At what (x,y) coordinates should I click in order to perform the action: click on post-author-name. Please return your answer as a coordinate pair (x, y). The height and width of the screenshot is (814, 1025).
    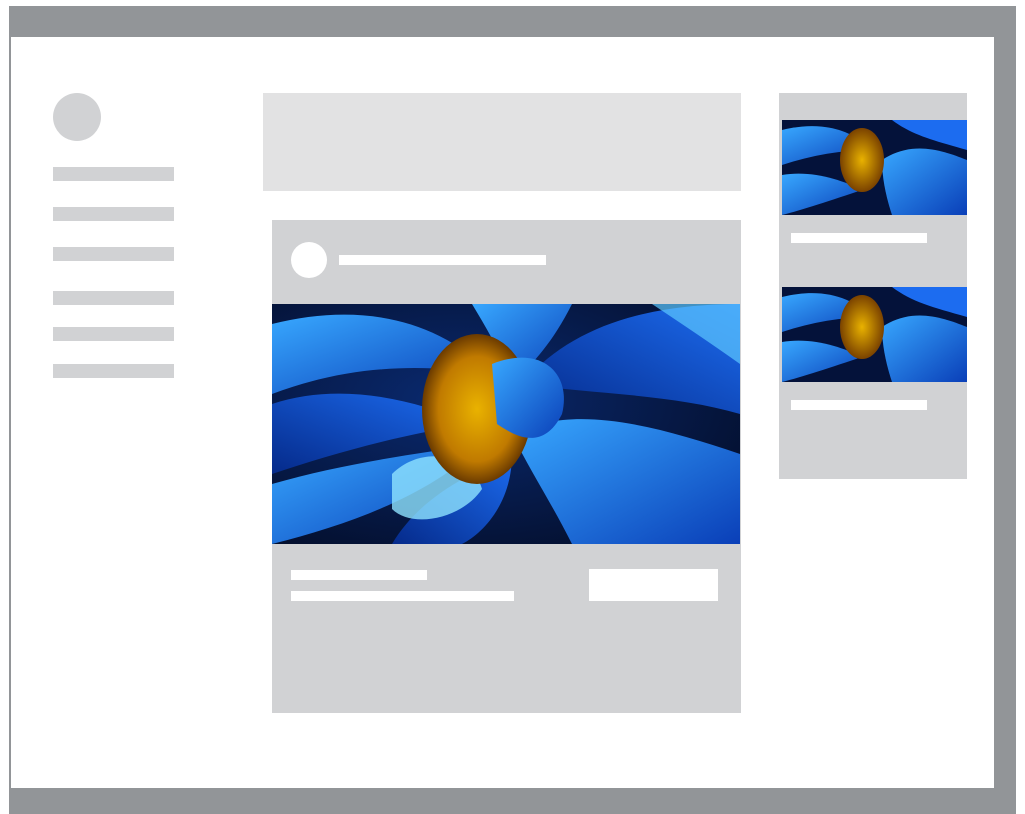
    Looking at the image, I should click on (442, 260).